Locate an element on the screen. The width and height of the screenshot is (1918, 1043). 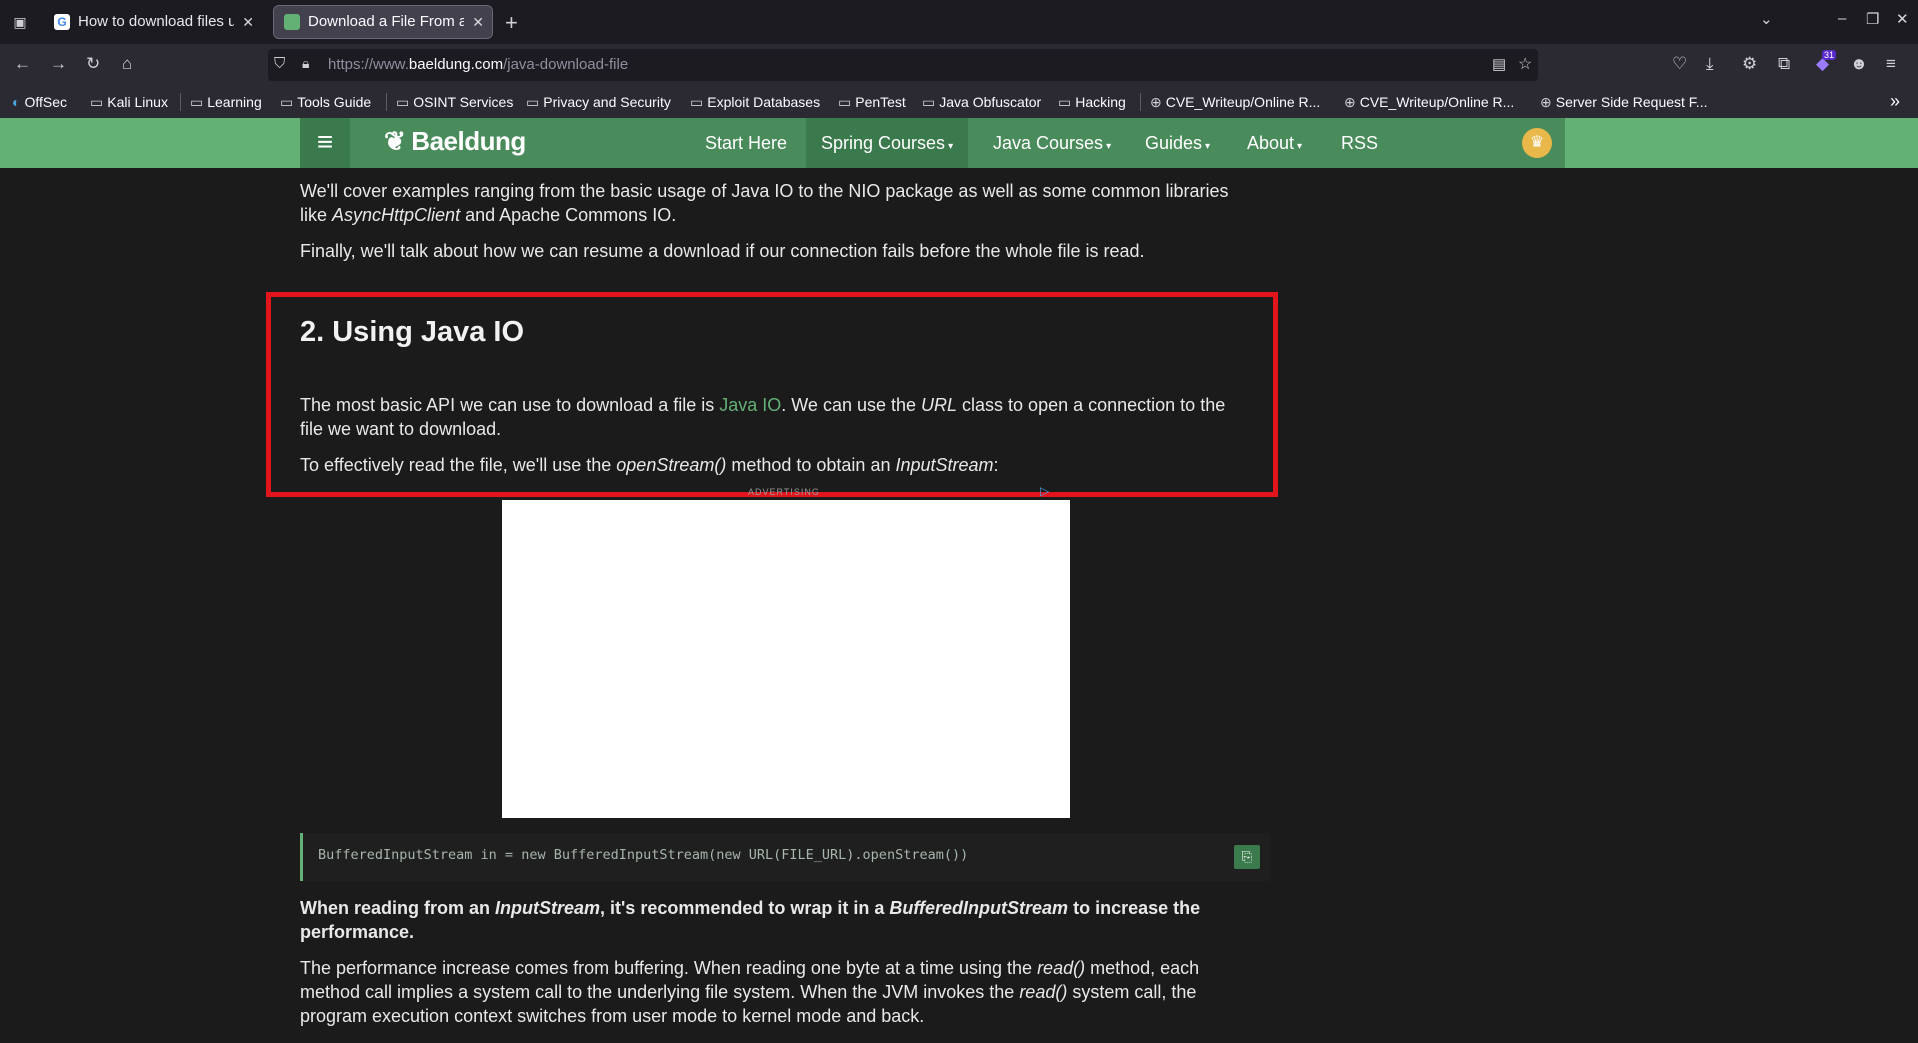
minimize-icon: – is located at coordinates (1842, 18).